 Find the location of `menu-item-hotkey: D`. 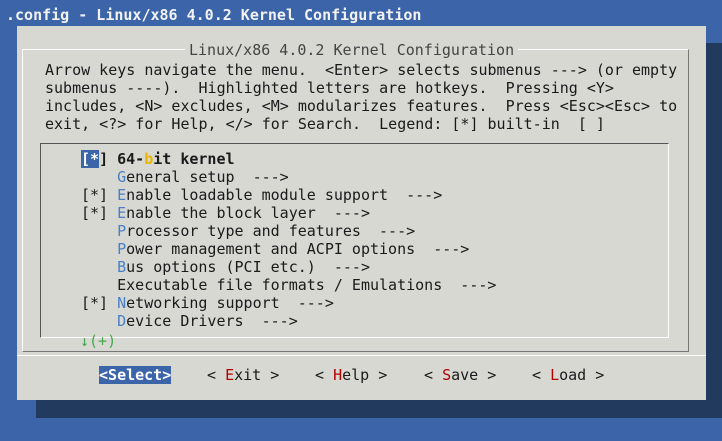

menu-item-hotkey: D is located at coordinates (122, 321).